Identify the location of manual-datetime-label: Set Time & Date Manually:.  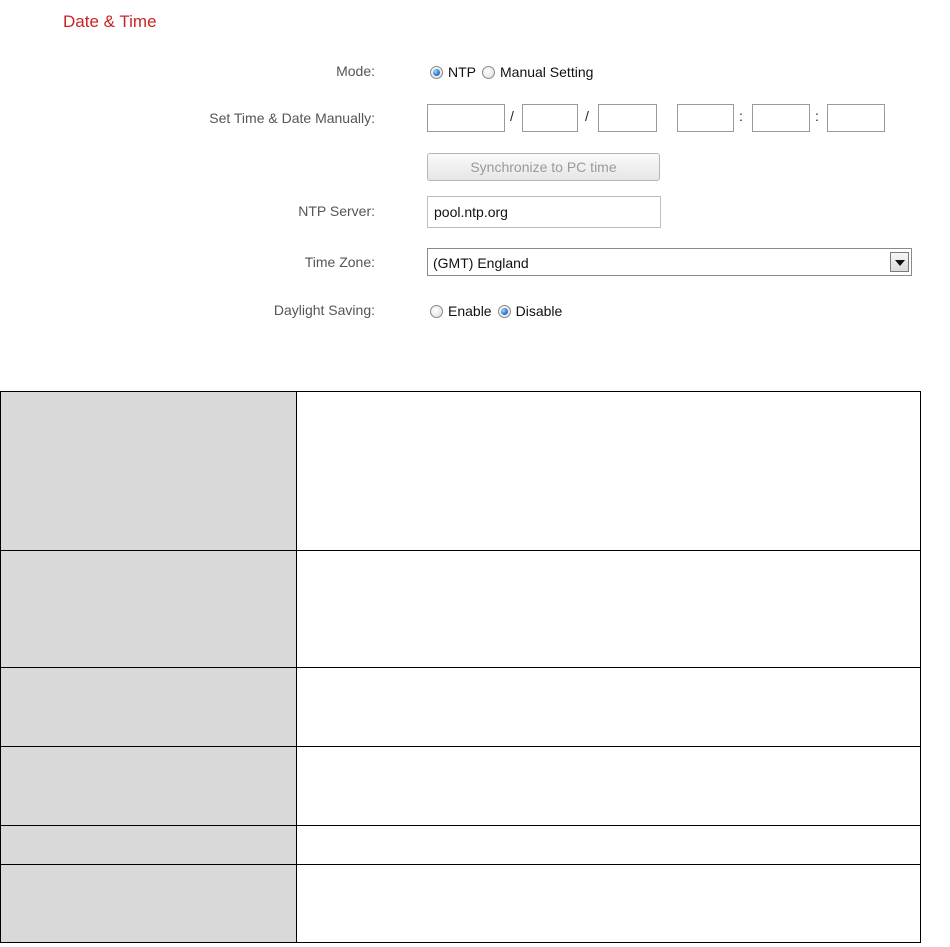
(292, 118).